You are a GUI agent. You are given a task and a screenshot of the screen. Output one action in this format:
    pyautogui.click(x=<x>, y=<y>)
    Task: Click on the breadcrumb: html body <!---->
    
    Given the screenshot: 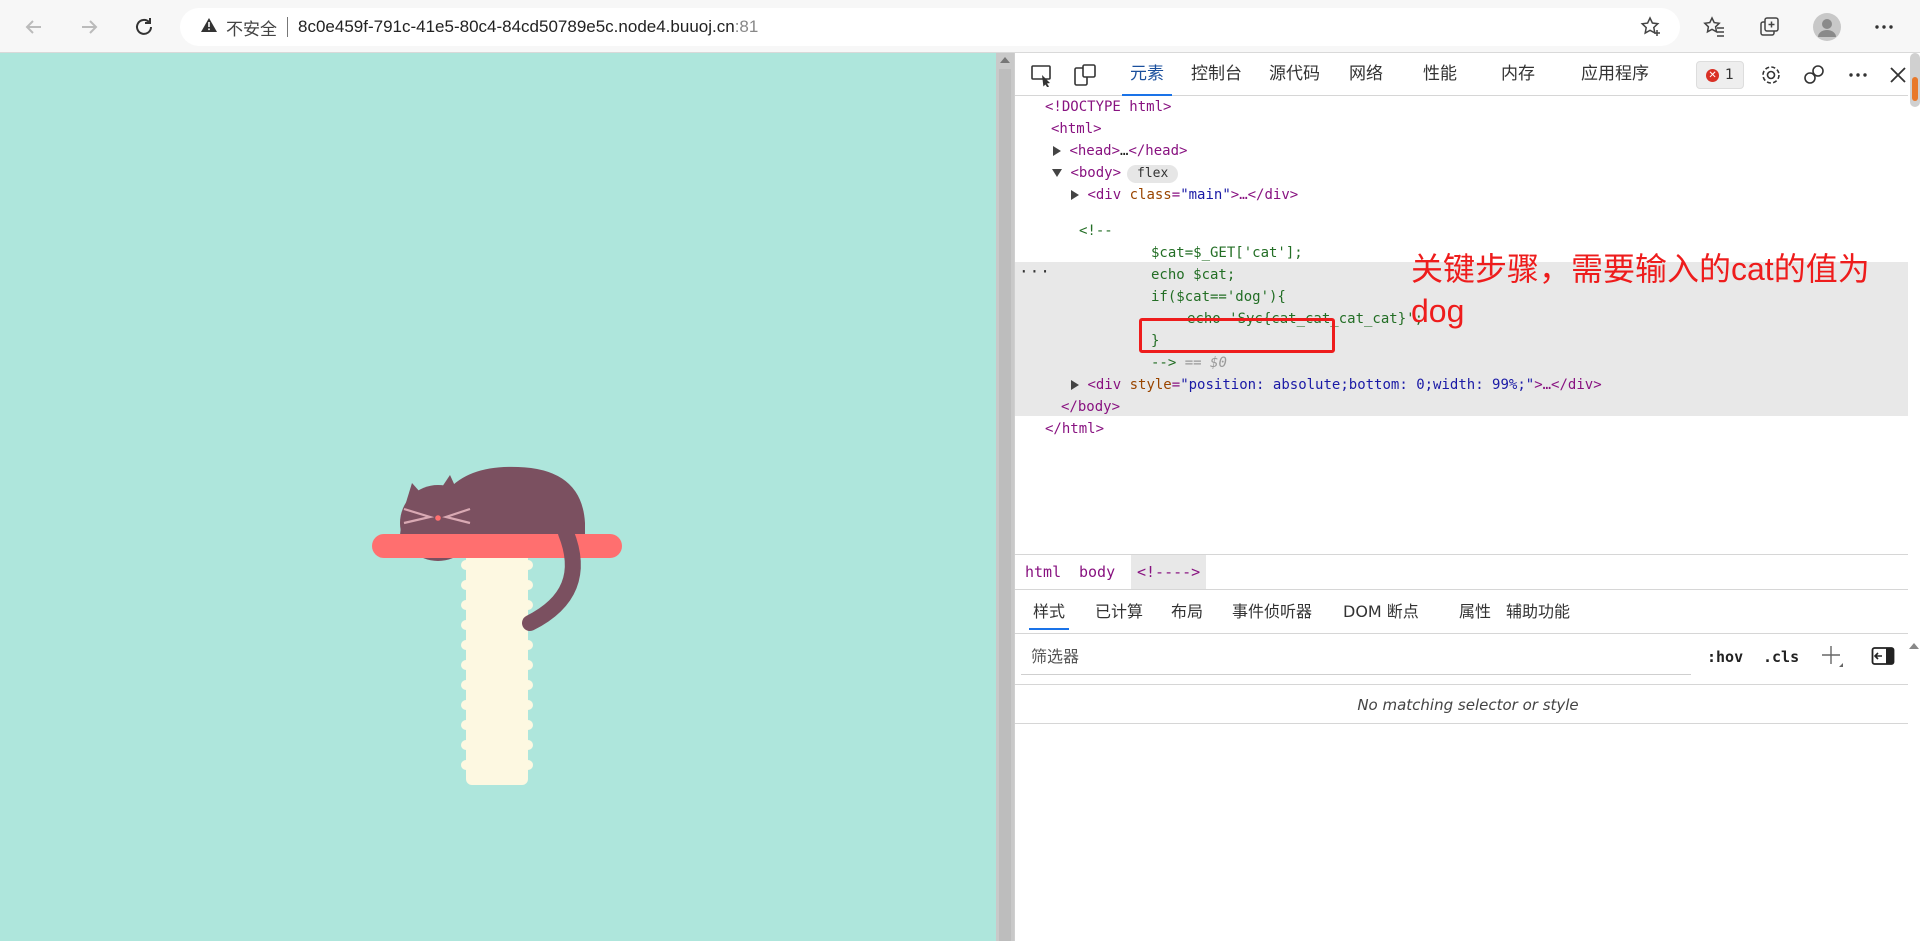 What is the action you would take?
    pyautogui.click(x=1467, y=572)
    